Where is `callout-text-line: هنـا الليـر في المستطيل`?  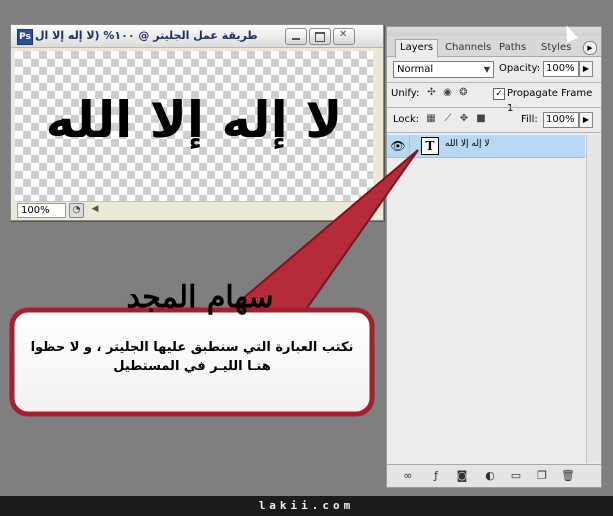 callout-text-line: هنـا الليـر في المستطيل is located at coordinates (192, 366).